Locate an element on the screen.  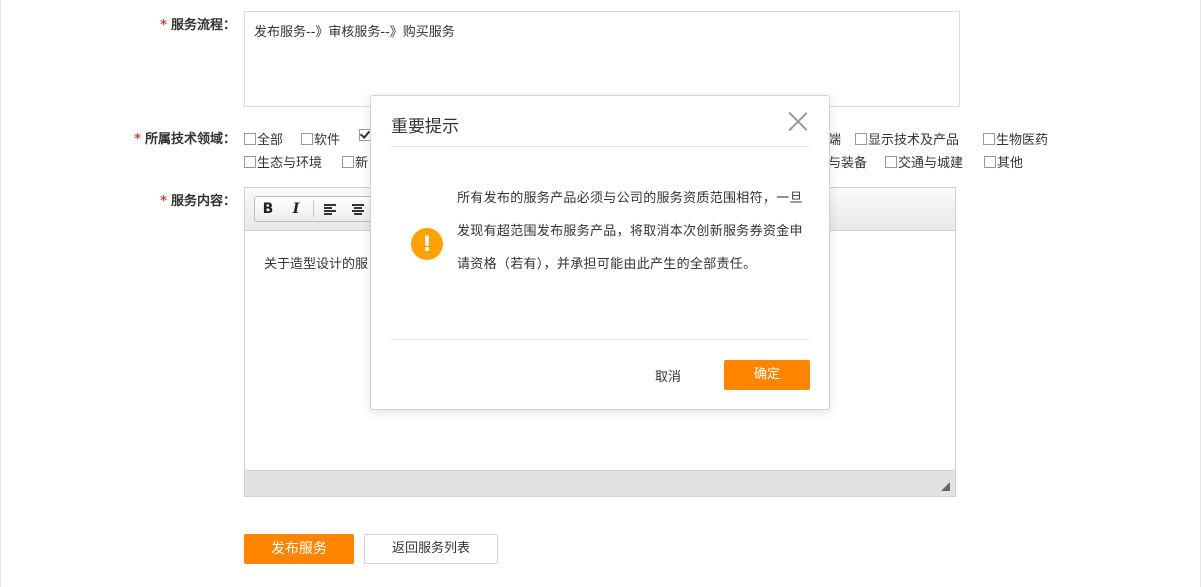
align-center-button is located at coordinates (358, 209).